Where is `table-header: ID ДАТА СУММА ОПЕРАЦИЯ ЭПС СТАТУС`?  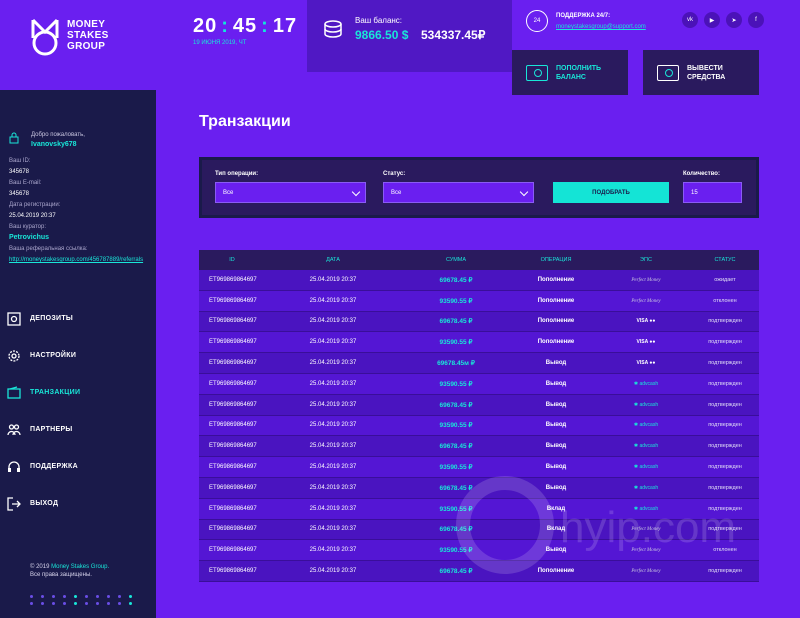
table-header: ID ДАТА СУММА ОПЕРАЦИЯ ЭПС СТАТУС is located at coordinates (479, 260).